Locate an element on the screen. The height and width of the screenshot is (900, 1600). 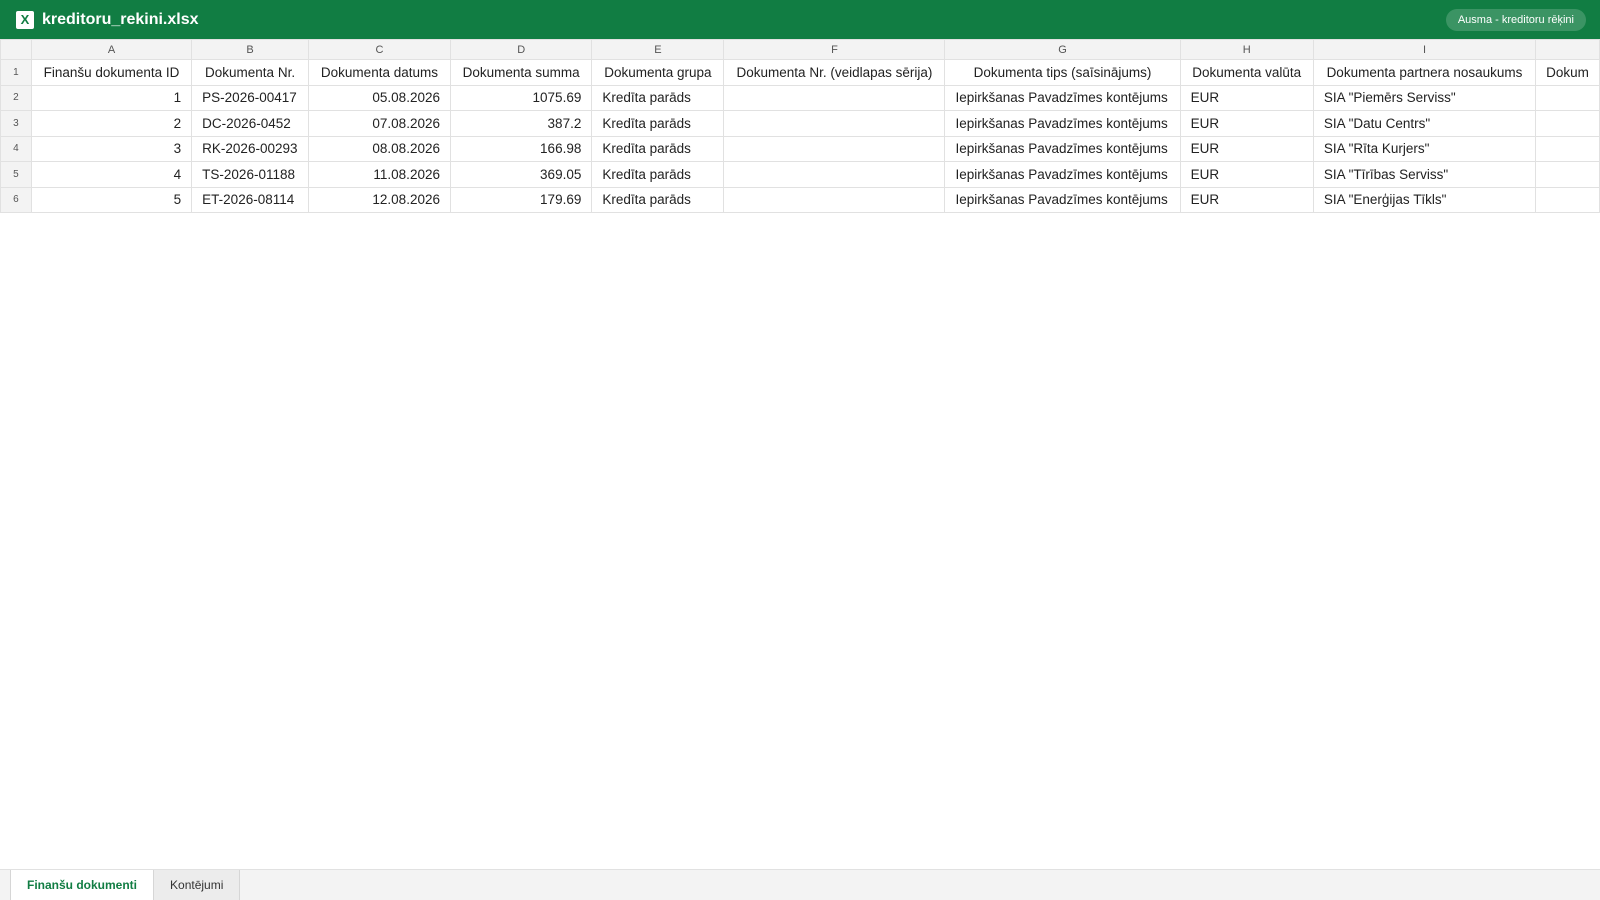
header-cell: Finanšu dokumenta ID is located at coordinates (111, 72).